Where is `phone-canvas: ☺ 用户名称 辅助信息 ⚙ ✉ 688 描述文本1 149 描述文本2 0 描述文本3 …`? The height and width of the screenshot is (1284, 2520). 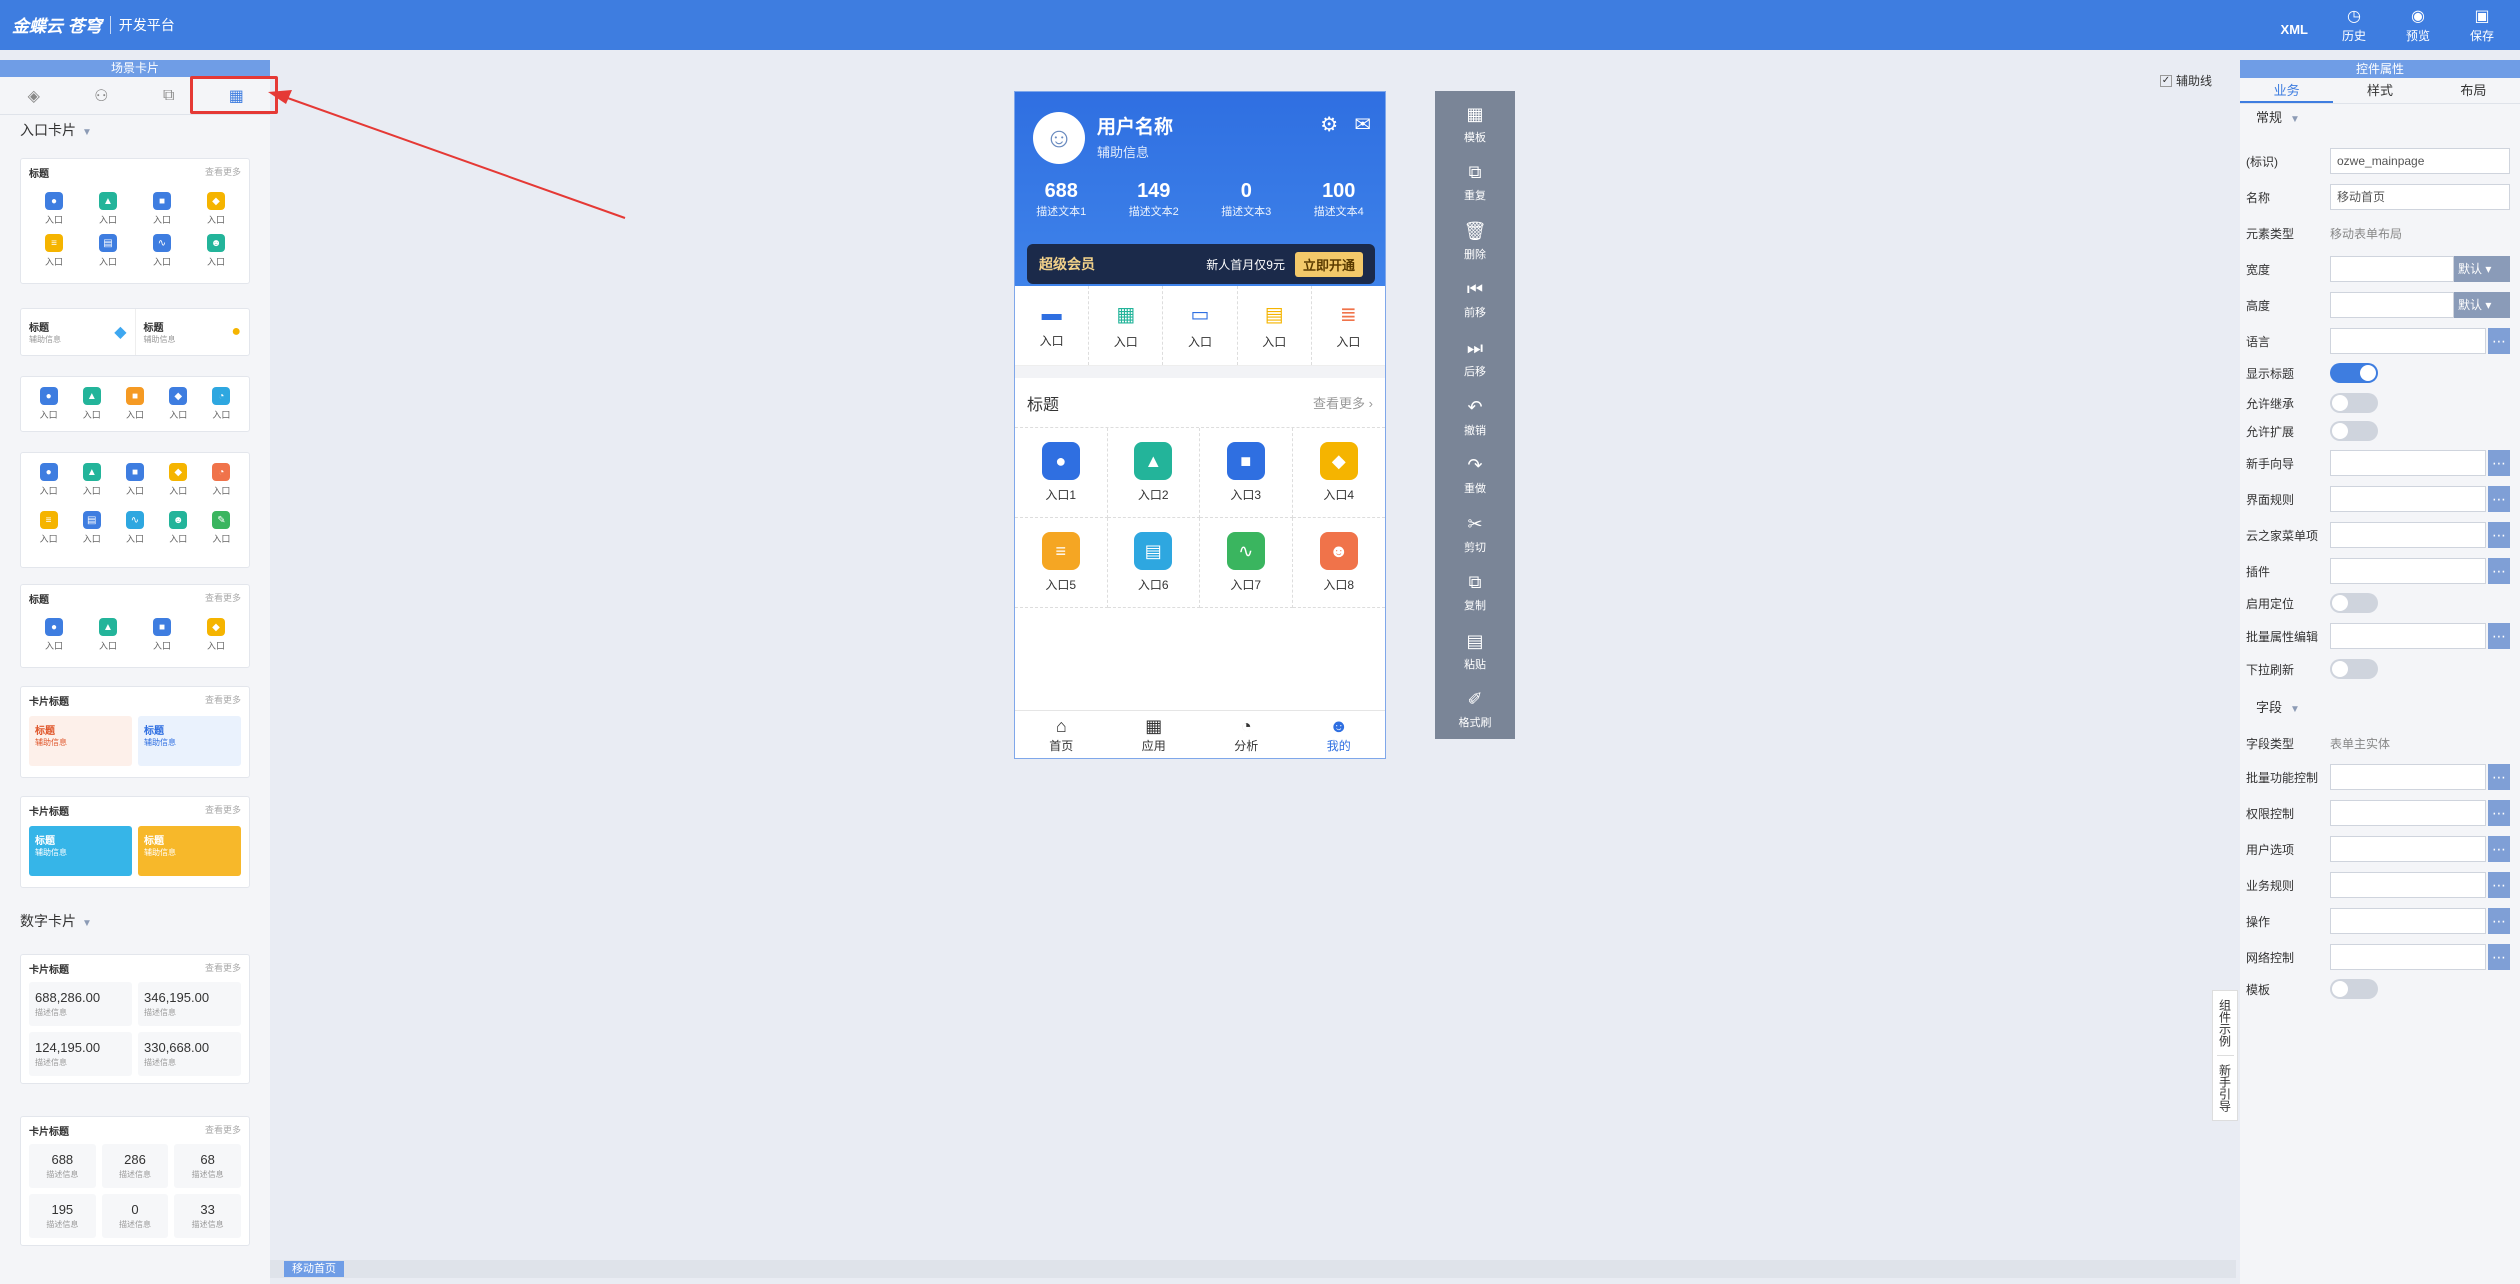
phone-canvas: ☺ 用户名称 辅助信息 ⚙ ✉ 688 描述文本1 149 描述文本2 0 描述文本3 … is located at coordinates (1200, 425).